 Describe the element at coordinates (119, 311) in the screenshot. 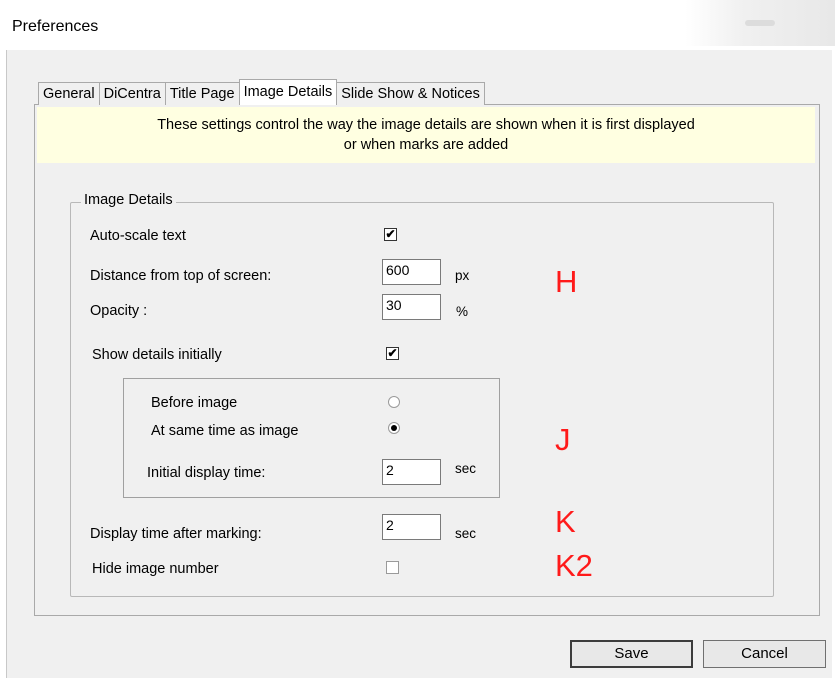

I see `opacity-label: Opacity :` at that location.